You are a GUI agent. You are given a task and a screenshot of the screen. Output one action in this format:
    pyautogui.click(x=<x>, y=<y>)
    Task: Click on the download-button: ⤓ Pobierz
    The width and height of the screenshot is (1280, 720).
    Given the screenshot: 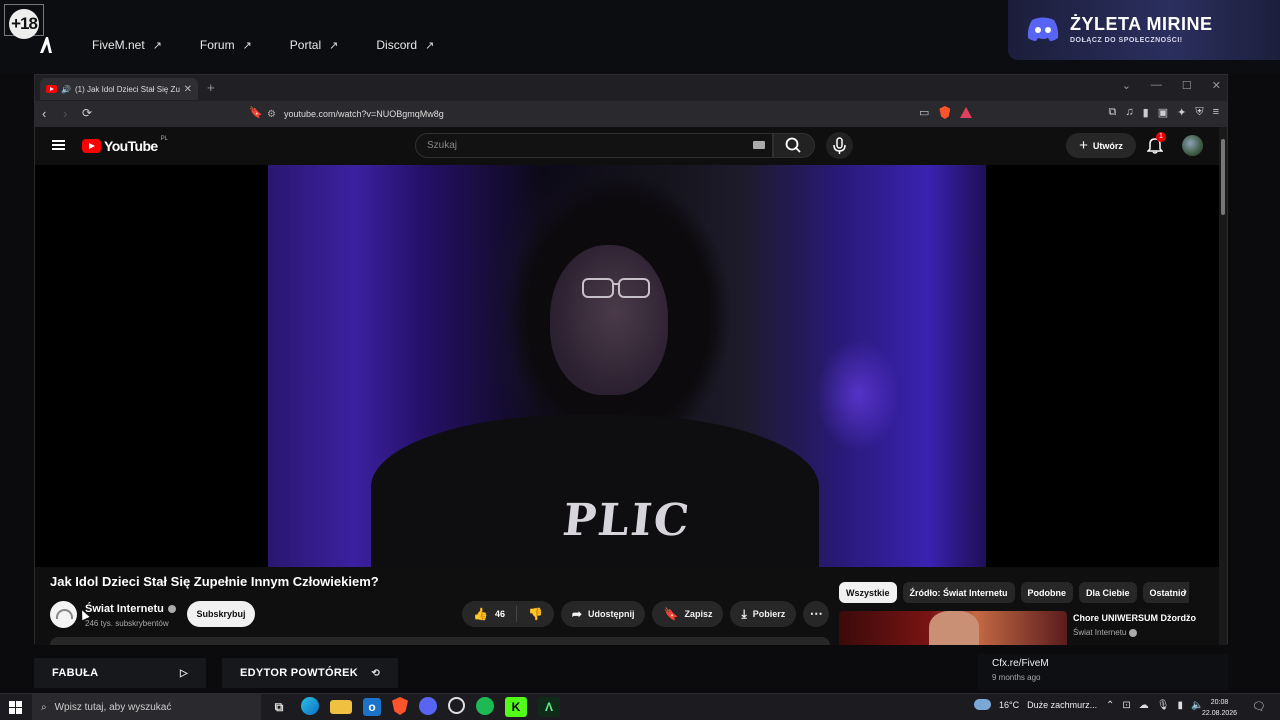 What is the action you would take?
    pyautogui.click(x=763, y=614)
    